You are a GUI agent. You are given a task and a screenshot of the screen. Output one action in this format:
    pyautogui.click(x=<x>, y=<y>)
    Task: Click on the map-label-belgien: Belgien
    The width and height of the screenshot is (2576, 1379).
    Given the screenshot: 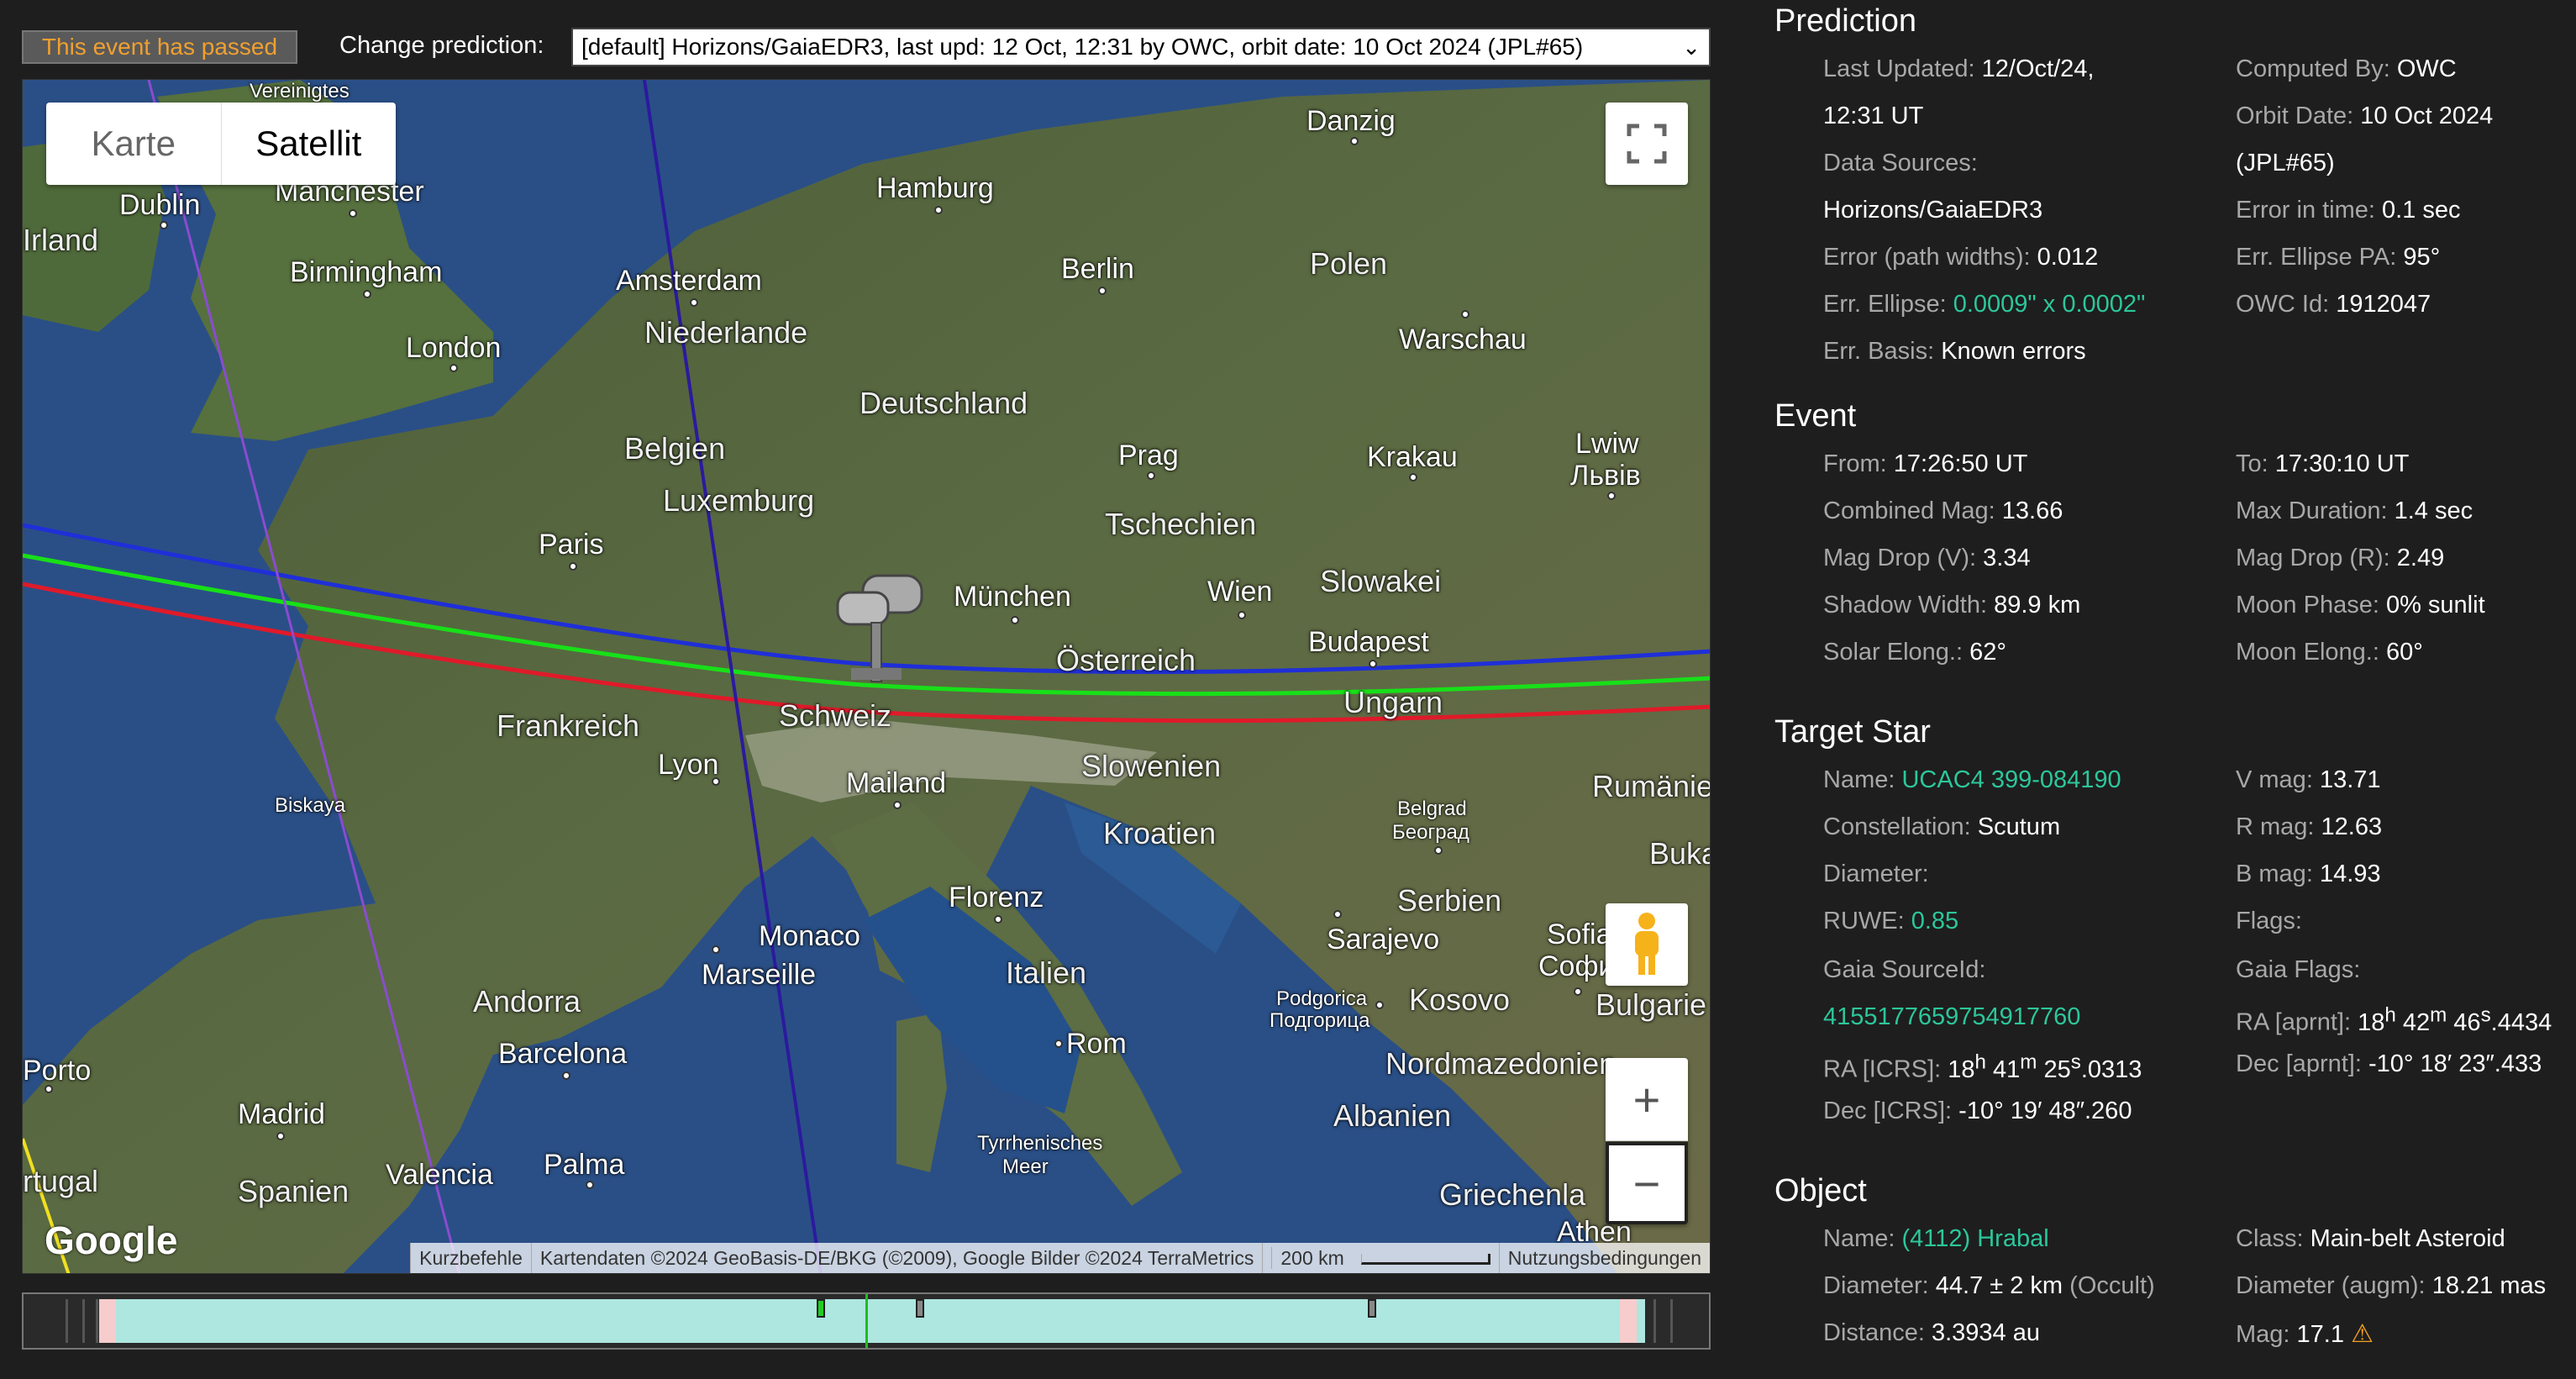 What is the action you would take?
    pyautogui.click(x=675, y=448)
    